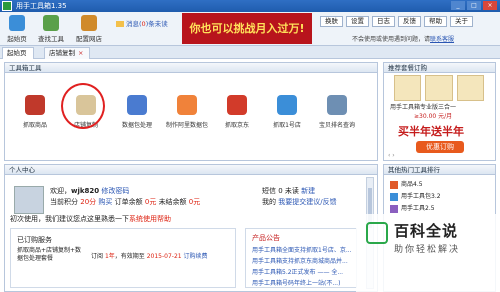  Describe the element at coordinates (418, 208) in the screenshot. I see `ranking-item-name: 用手工具2.5` at that location.